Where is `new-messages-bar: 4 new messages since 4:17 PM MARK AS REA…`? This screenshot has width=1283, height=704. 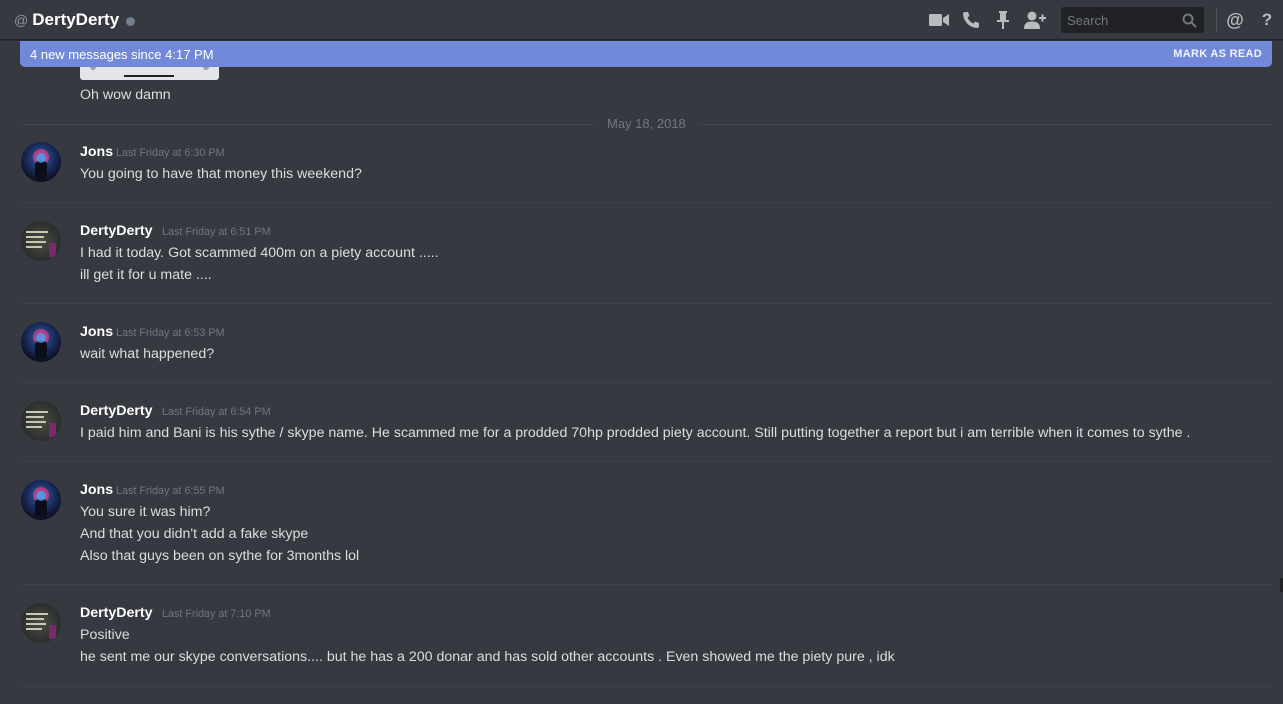
new-messages-bar: 4 new messages since 4:17 PM MARK AS REA… is located at coordinates (646, 54).